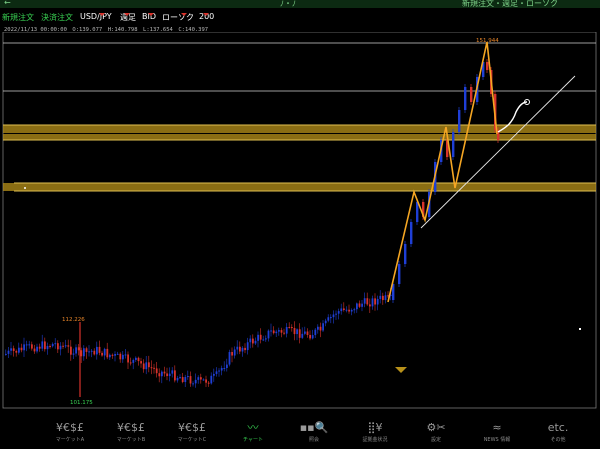 The height and width of the screenshot is (449, 600). Describe the element at coordinates (206, 14) in the screenshot. I see `count-dropdown-icon` at that location.